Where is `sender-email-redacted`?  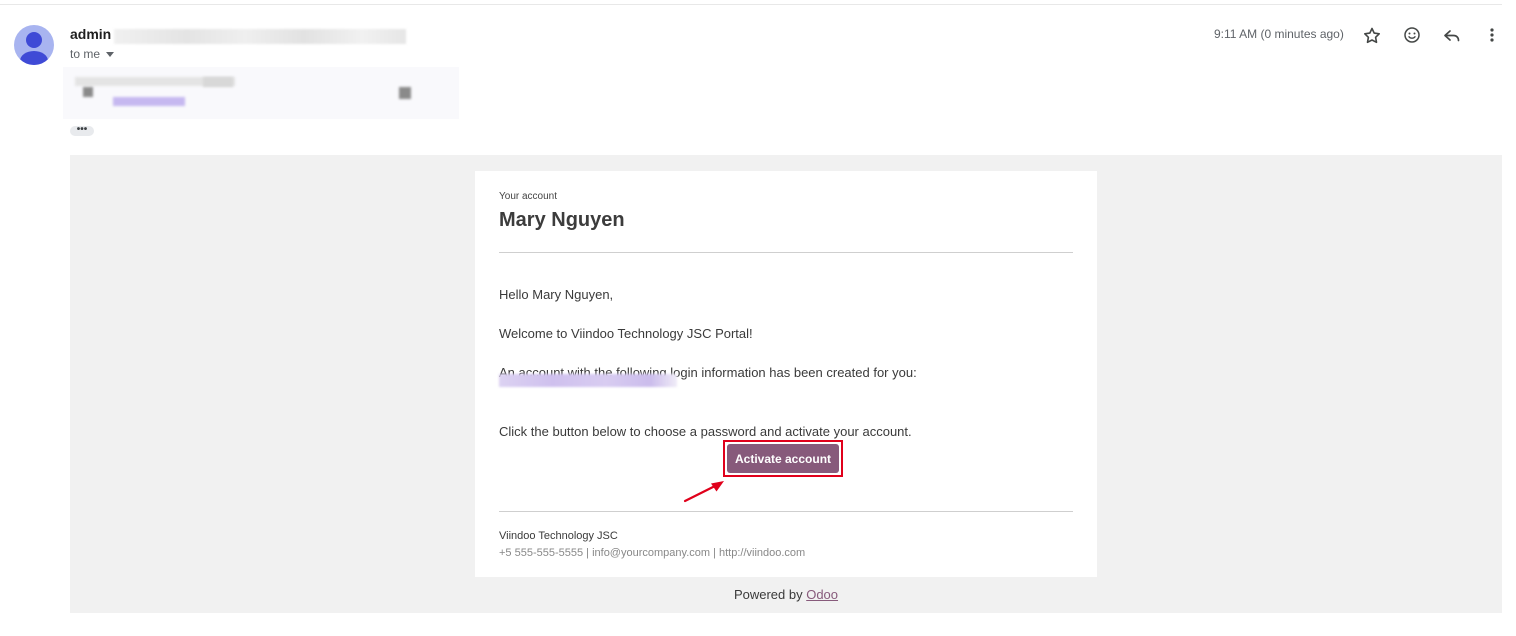 sender-email-redacted is located at coordinates (260, 36).